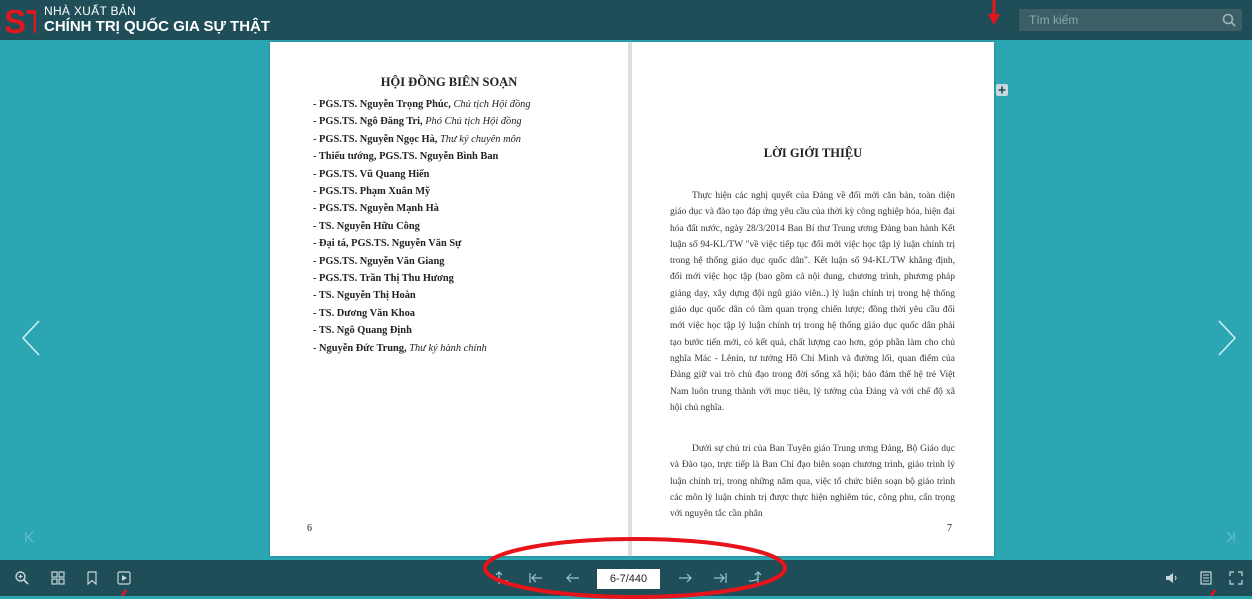 The height and width of the screenshot is (599, 1252). Describe the element at coordinates (949, 528) in the screenshot. I see `page-number-right: 7` at that location.